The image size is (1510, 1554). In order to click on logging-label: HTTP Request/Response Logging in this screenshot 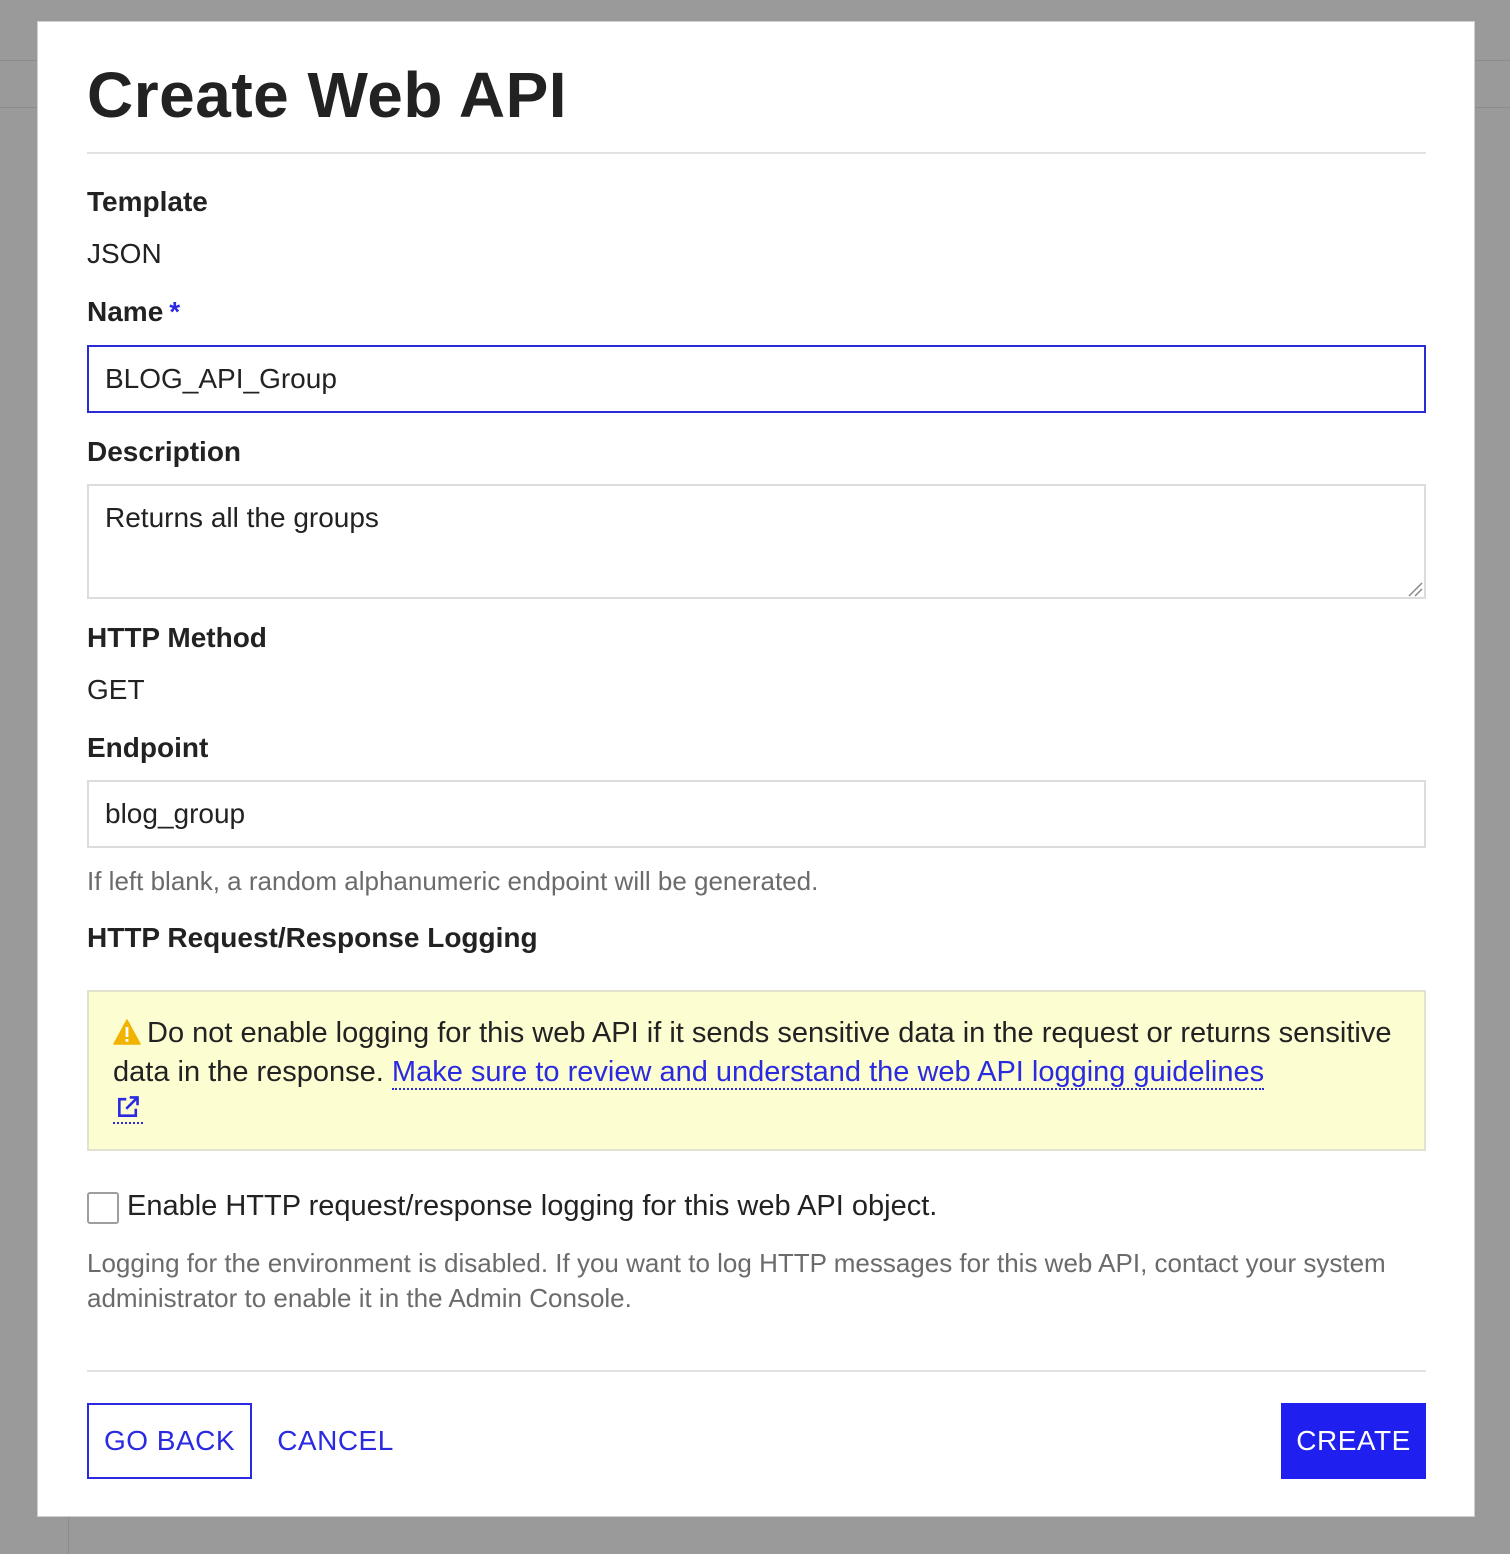, I will do `click(312, 937)`.